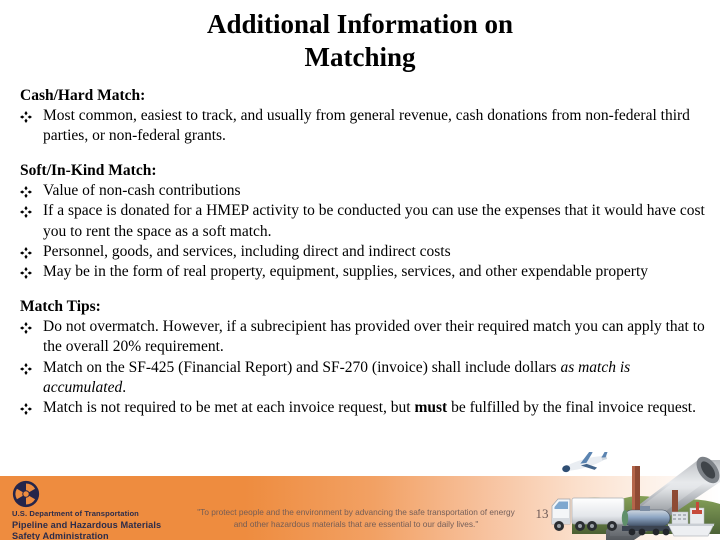 The width and height of the screenshot is (720, 540). I want to click on agency-name: U.S. Department of Transportation, so click(75, 513).